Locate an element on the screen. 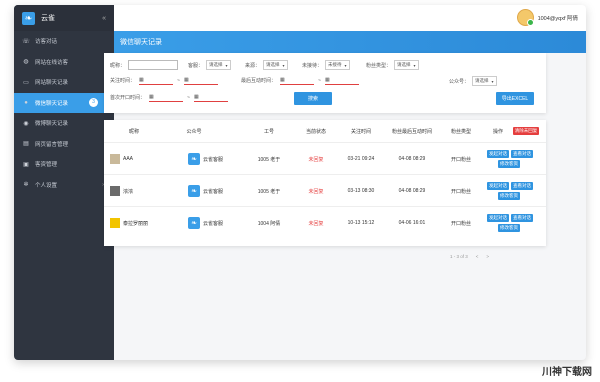 This screenshot has width=600, height=382. last-interact-start: ▦ is located at coordinates (297, 80).